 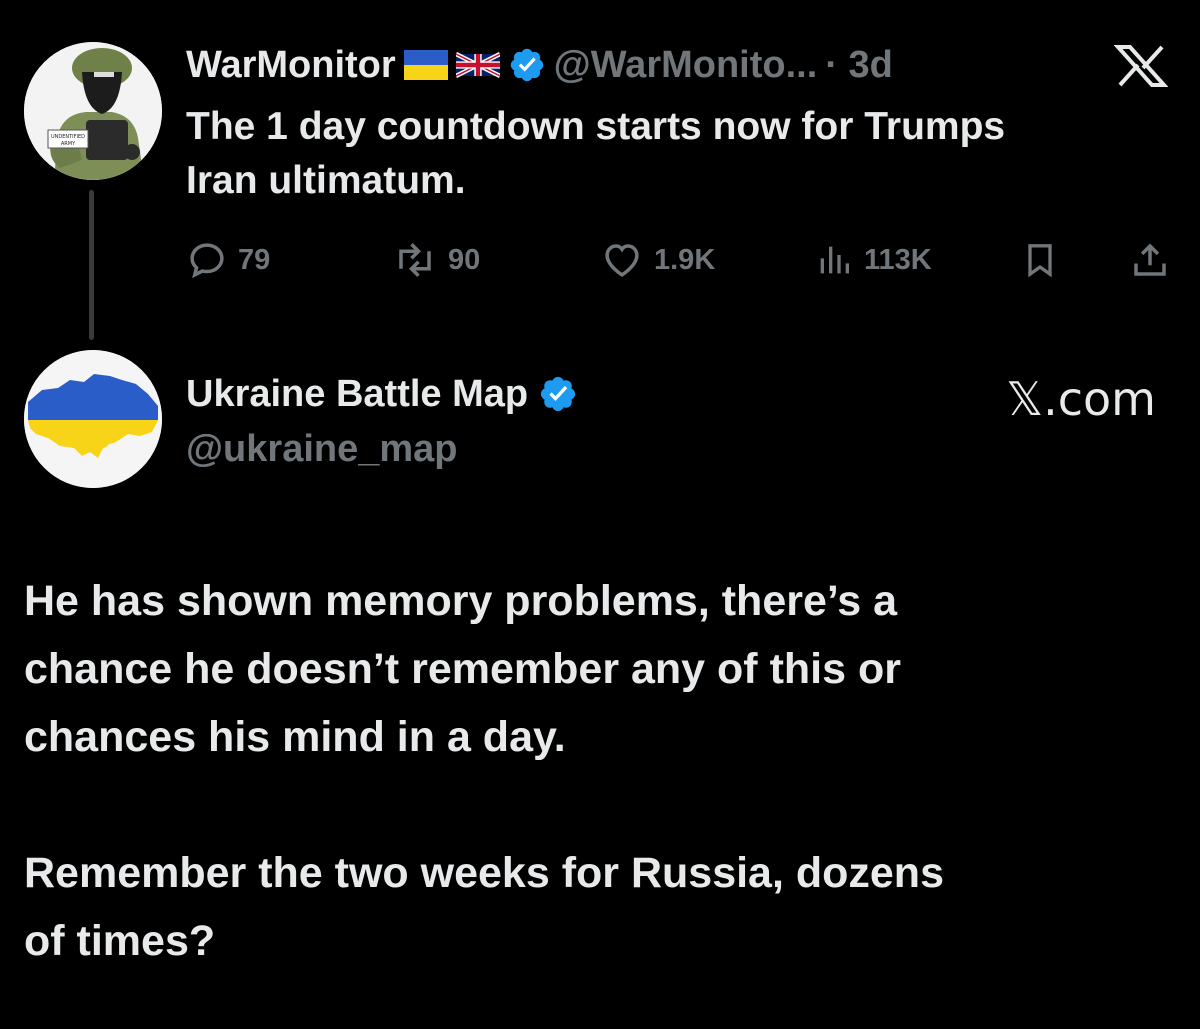 What do you see at coordinates (436, 260) in the screenshot?
I see `repost-button: 90` at bounding box center [436, 260].